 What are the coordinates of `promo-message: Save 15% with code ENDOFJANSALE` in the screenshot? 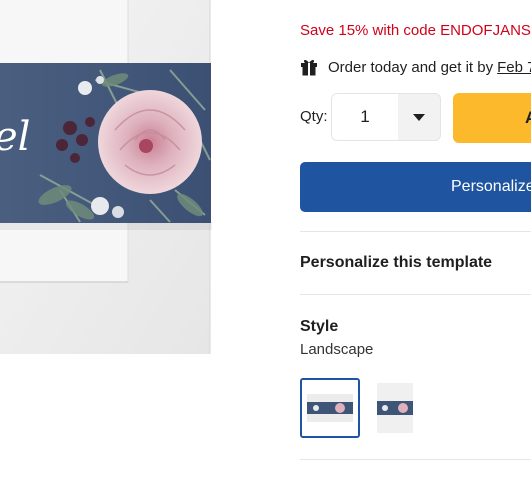 It's located at (415, 30).